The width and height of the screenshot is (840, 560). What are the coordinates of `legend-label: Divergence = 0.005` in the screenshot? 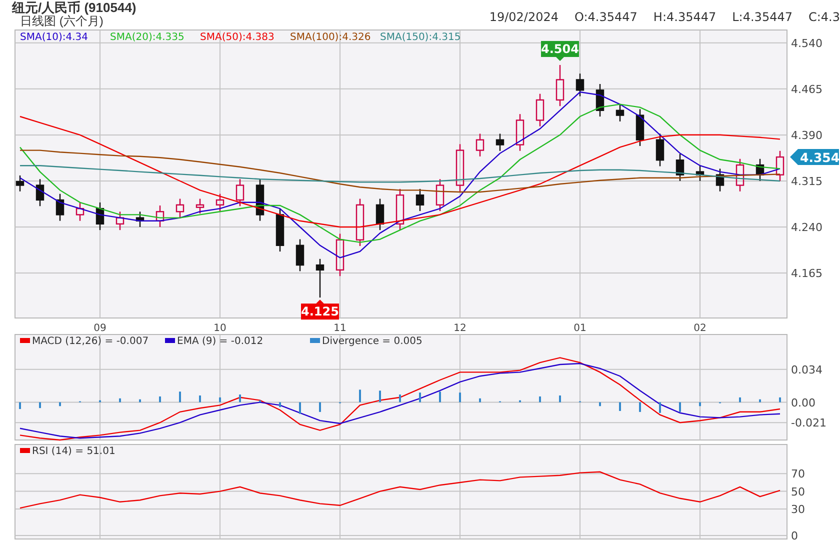 It's located at (372, 341).